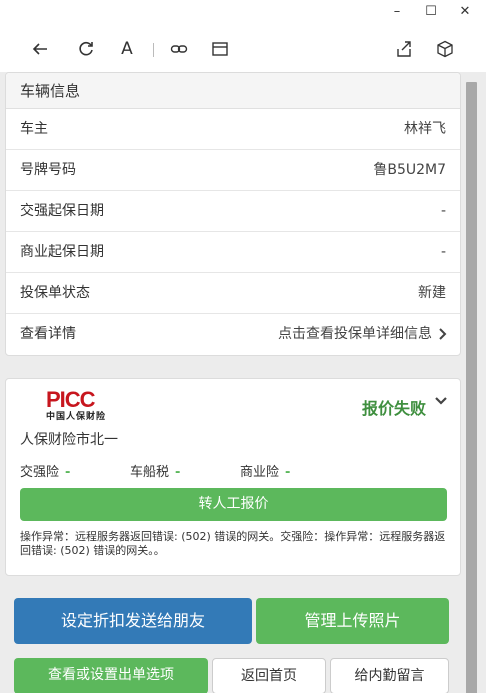 The height and width of the screenshot is (693, 486). What do you see at coordinates (127, 49) in the screenshot?
I see `font-size-icon: A` at bounding box center [127, 49].